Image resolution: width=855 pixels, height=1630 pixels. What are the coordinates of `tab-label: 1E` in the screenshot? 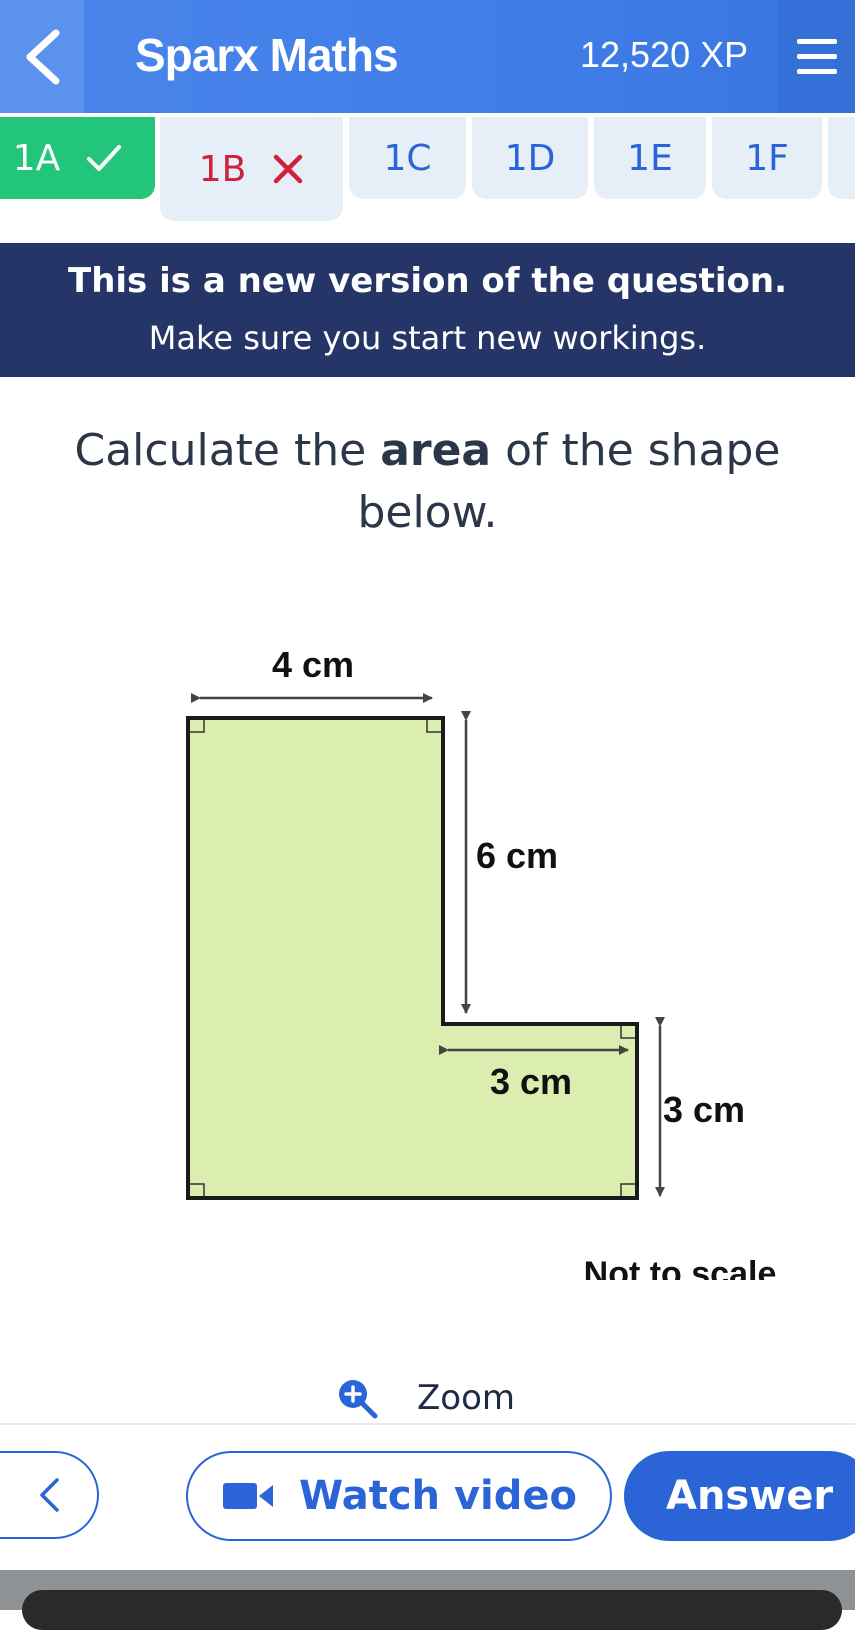 It's located at (650, 158).